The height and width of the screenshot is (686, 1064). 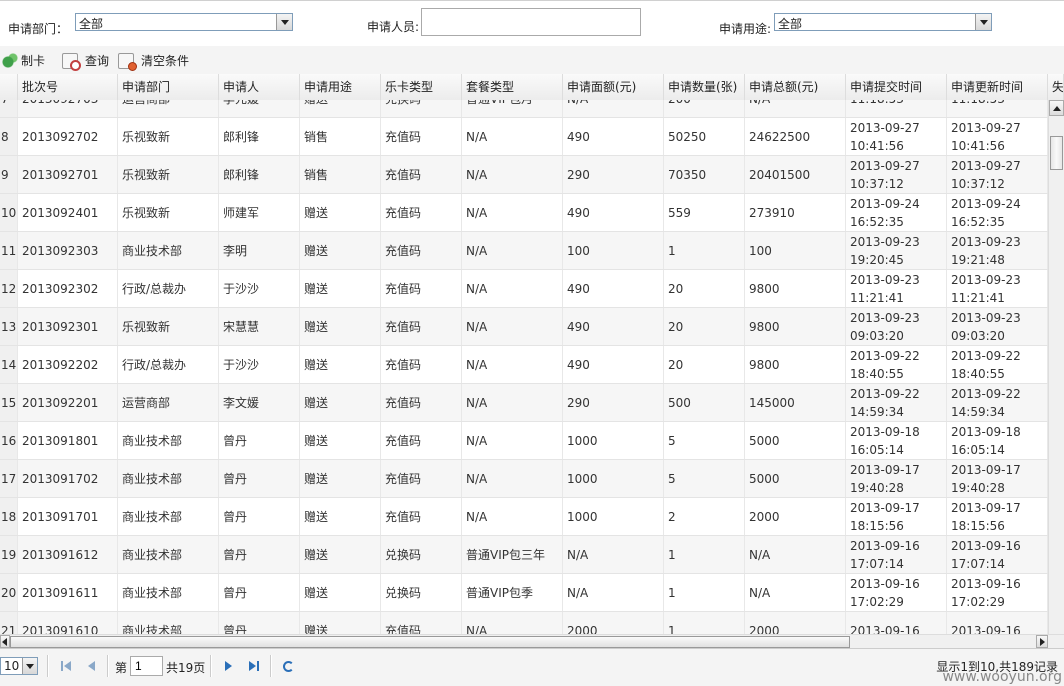 I want to click on make-card-button: 制卡, so click(x=23, y=60).